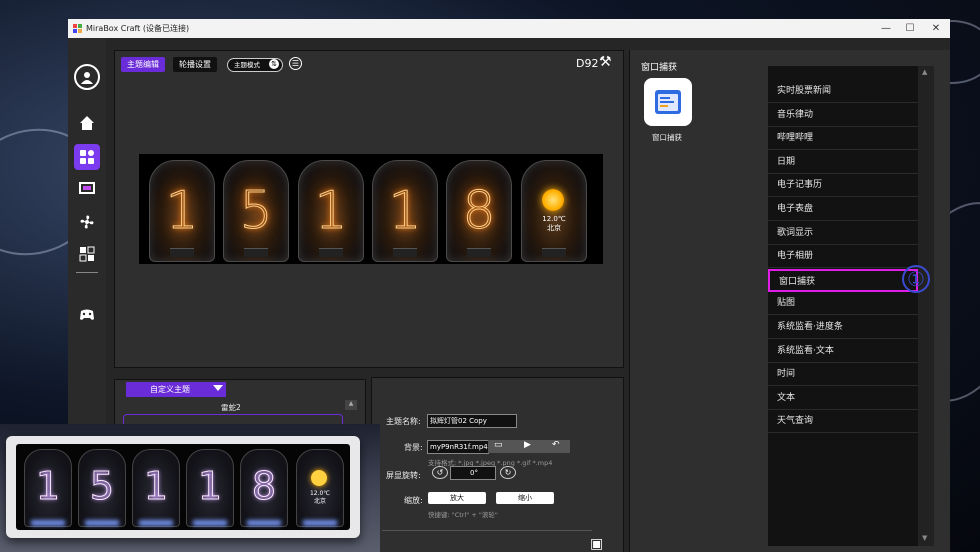 The image size is (980, 552). What do you see at coordinates (843, 139) in the screenshot?
I see `widget-list-item: 哔哩哔哩` at bounding box center [843, 139].